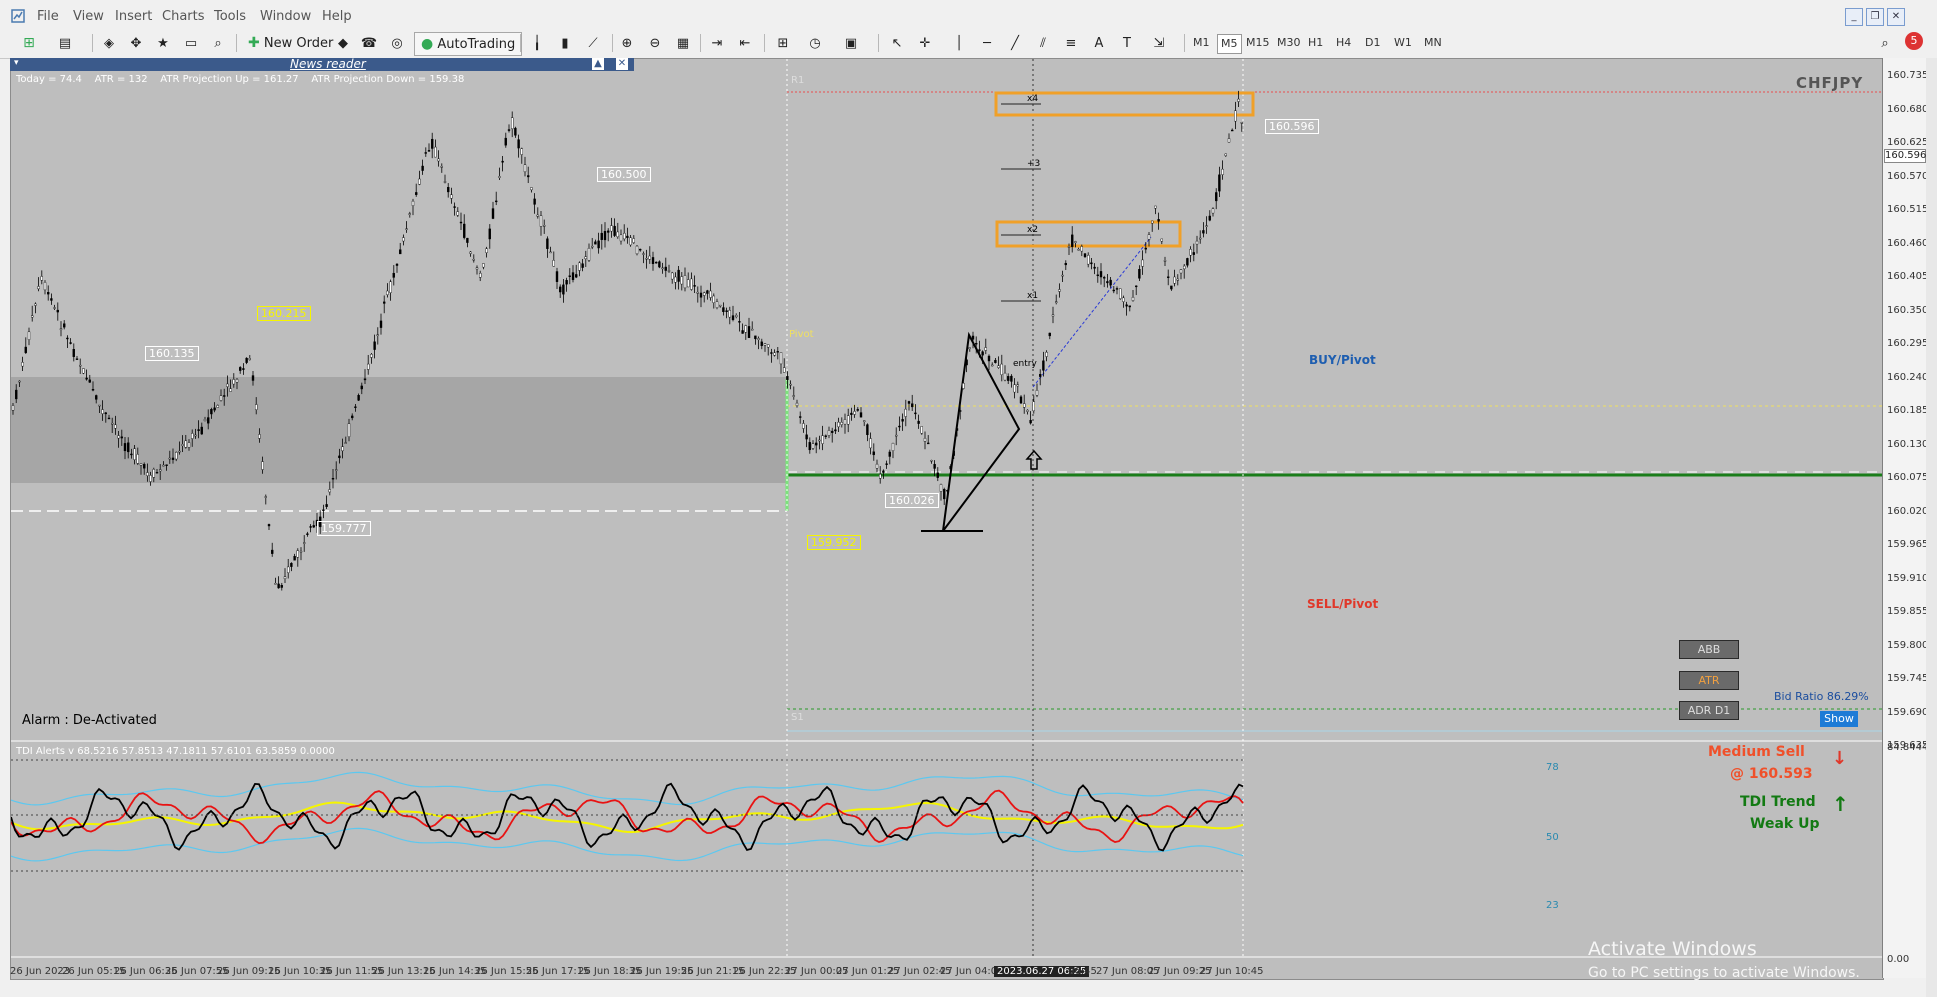 The width and height of the screenshot is (1937, 997). I want to click on vertical-line-icon: │, so click(959, 43).